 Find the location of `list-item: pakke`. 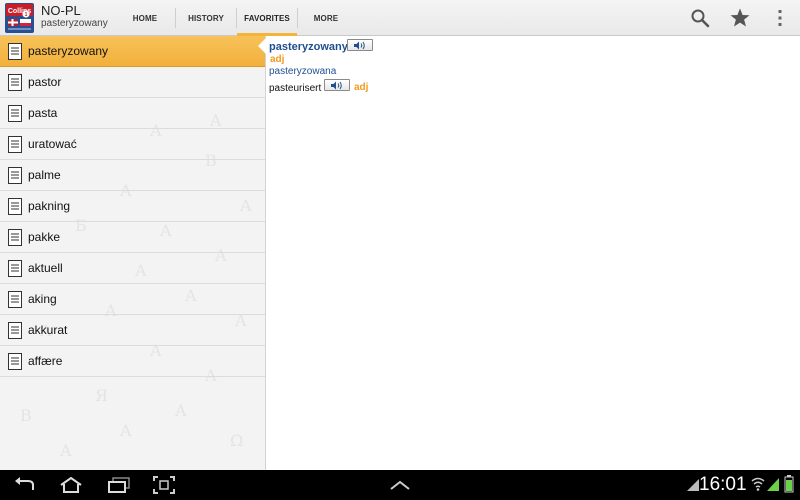

list-item: pakke is located at coordinates (132, 237).